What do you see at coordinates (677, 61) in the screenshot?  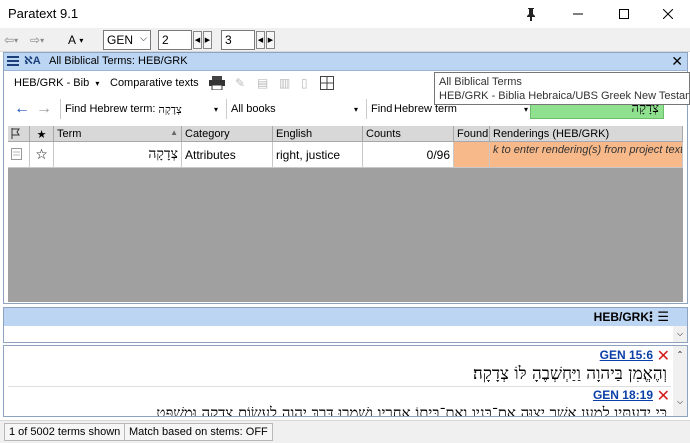 I see `panel-close-icon: ✕` at bounding box center [677, 61].